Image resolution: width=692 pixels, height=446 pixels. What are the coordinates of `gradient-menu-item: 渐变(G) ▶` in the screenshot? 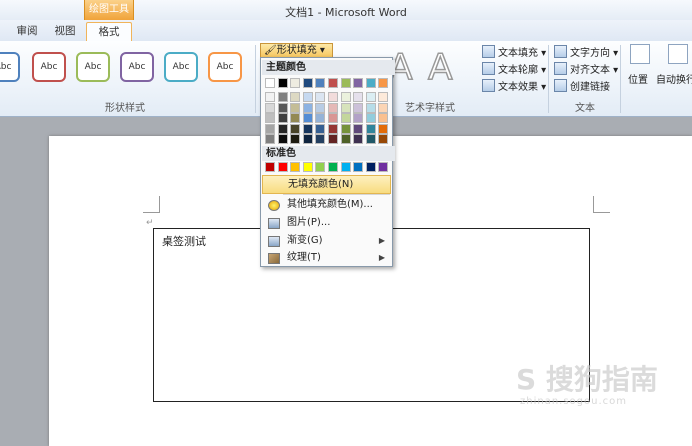 It's located at (326, 240).